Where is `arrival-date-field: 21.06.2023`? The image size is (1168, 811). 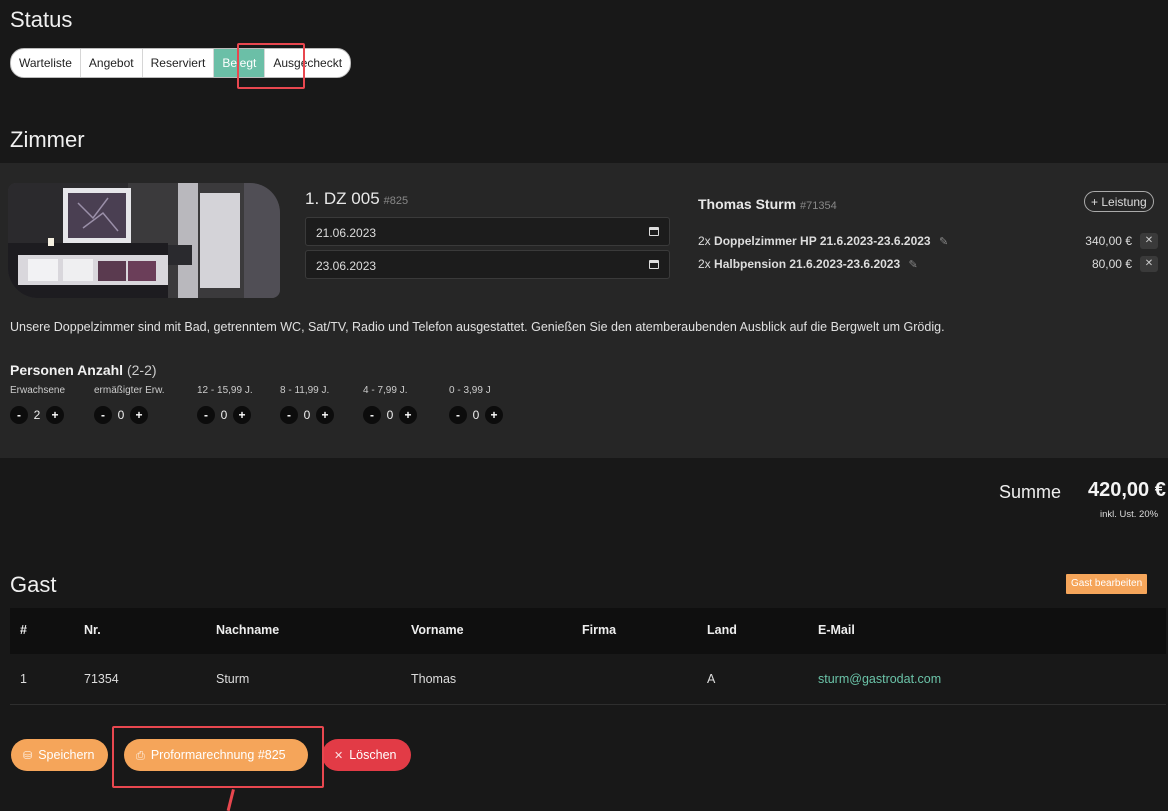
arrival-date-field: 21.06.2023 is located at coordinates (487, 231).